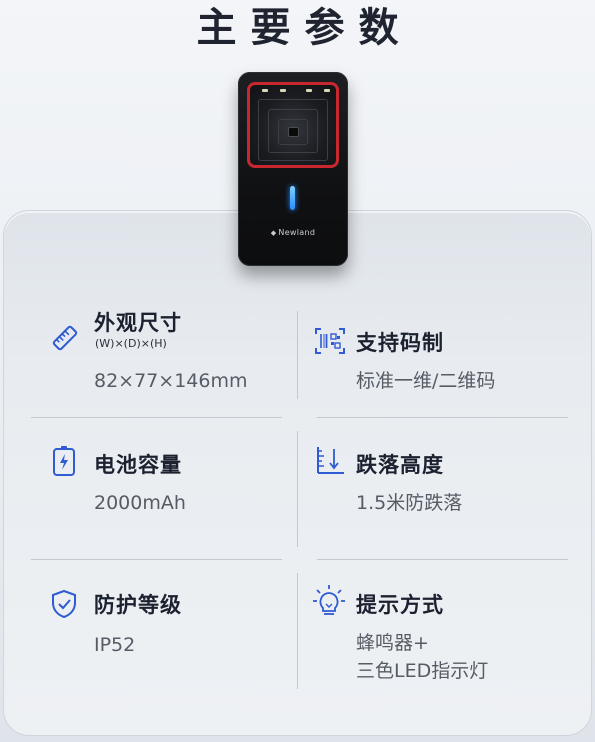 Image resolution: width=595 pixels, height=742 pixels. What do you see at coordinates (400, 343) in the screenshot?
I see `spec-title: 支持码制` at bounding box center [400, 343].